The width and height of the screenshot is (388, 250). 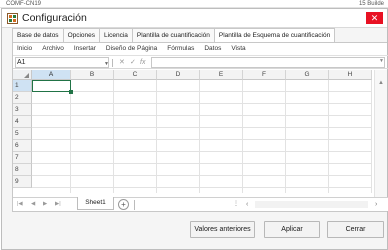 I want to click on column-header-e: E, so click(x=221, y=75).